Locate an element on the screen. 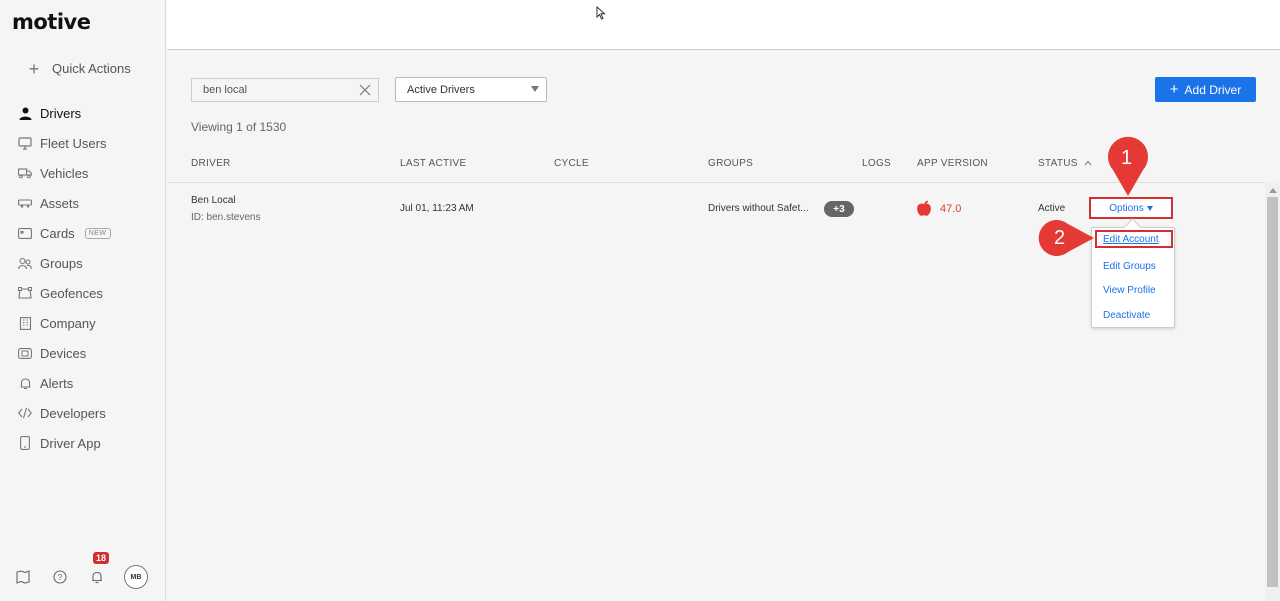  scrollbar-thumb is located at coordinates (1272, 392).